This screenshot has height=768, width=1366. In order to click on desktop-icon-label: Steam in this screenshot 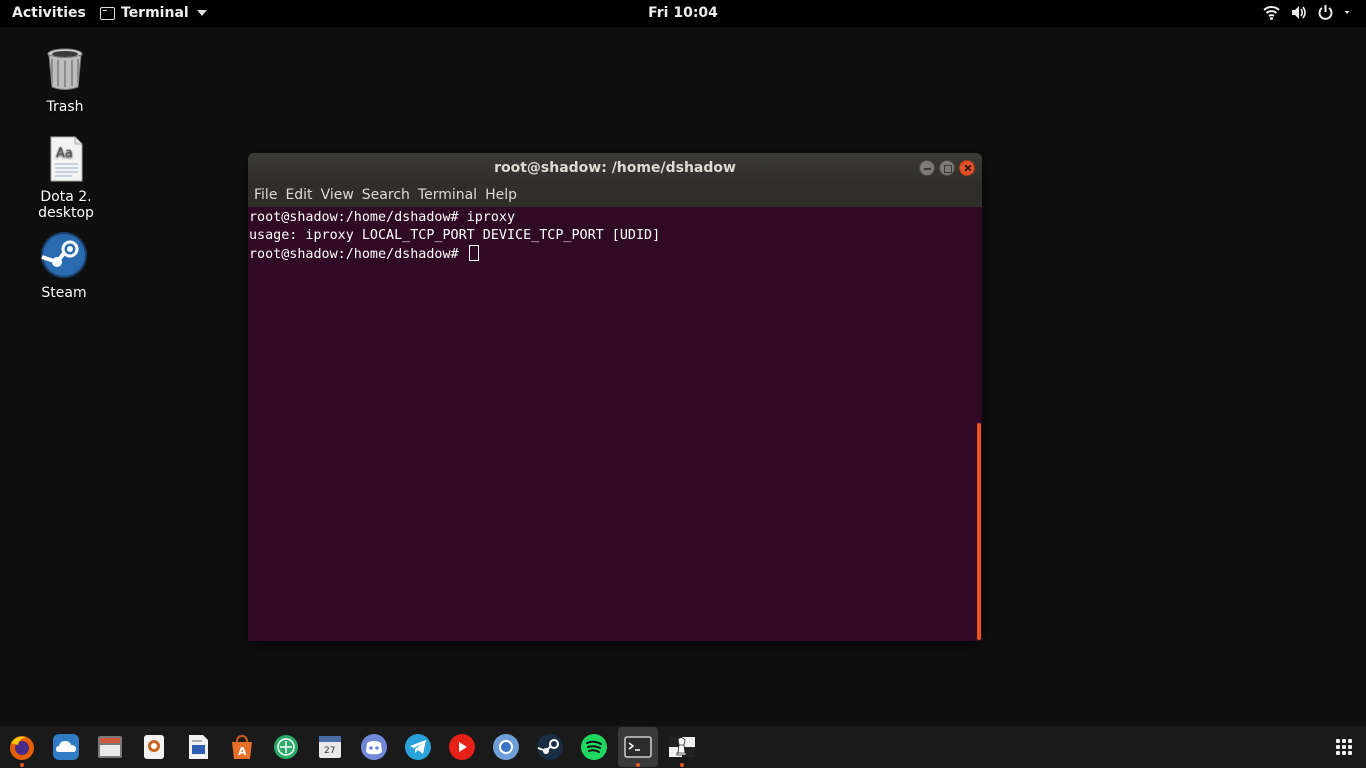, I will do `click(64, 293)`.